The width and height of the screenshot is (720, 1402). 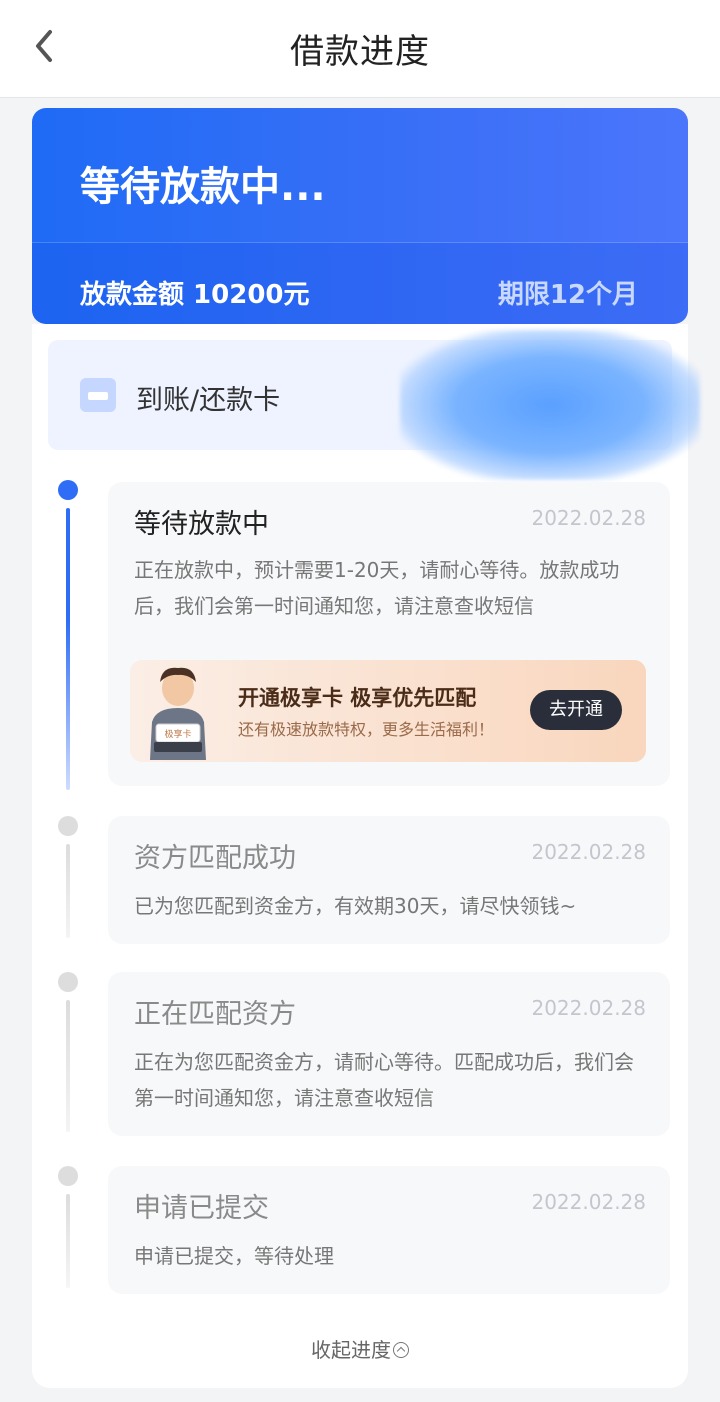 What do you see at coordinates (195, 295) in the screenshot?
I see `loan-amount: 放款金额 10200元` at bounding box center [195, 295].